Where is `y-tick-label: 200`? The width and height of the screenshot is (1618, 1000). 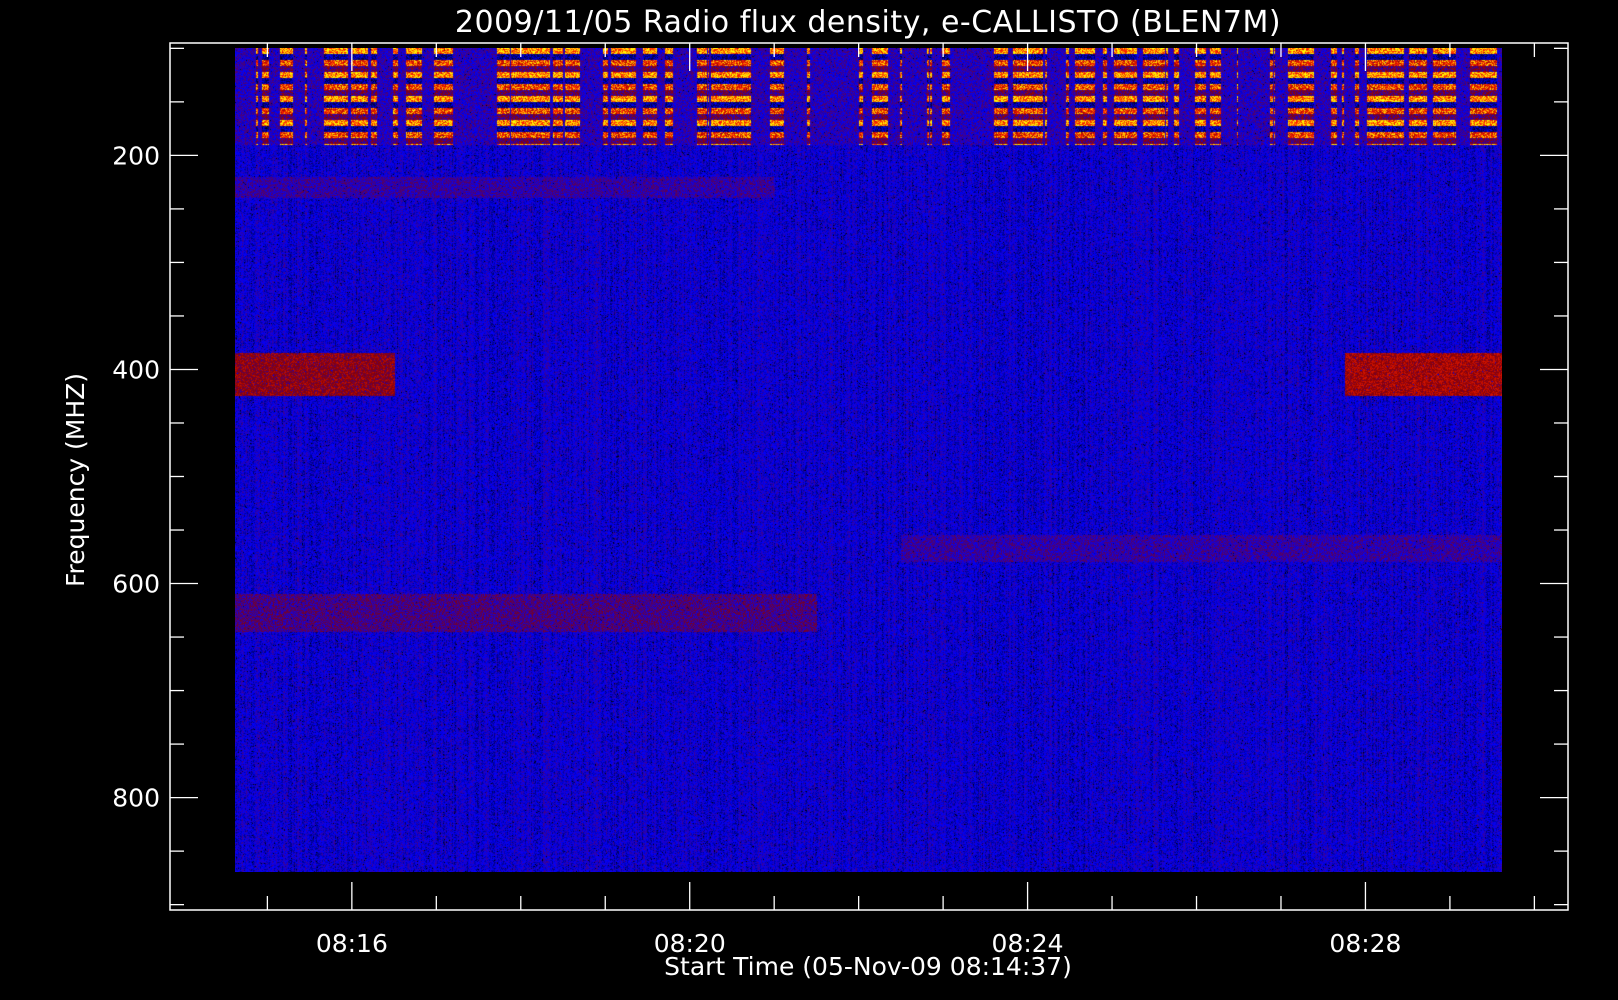
y-tick-label: 200 is located at coordinates (136, 155).